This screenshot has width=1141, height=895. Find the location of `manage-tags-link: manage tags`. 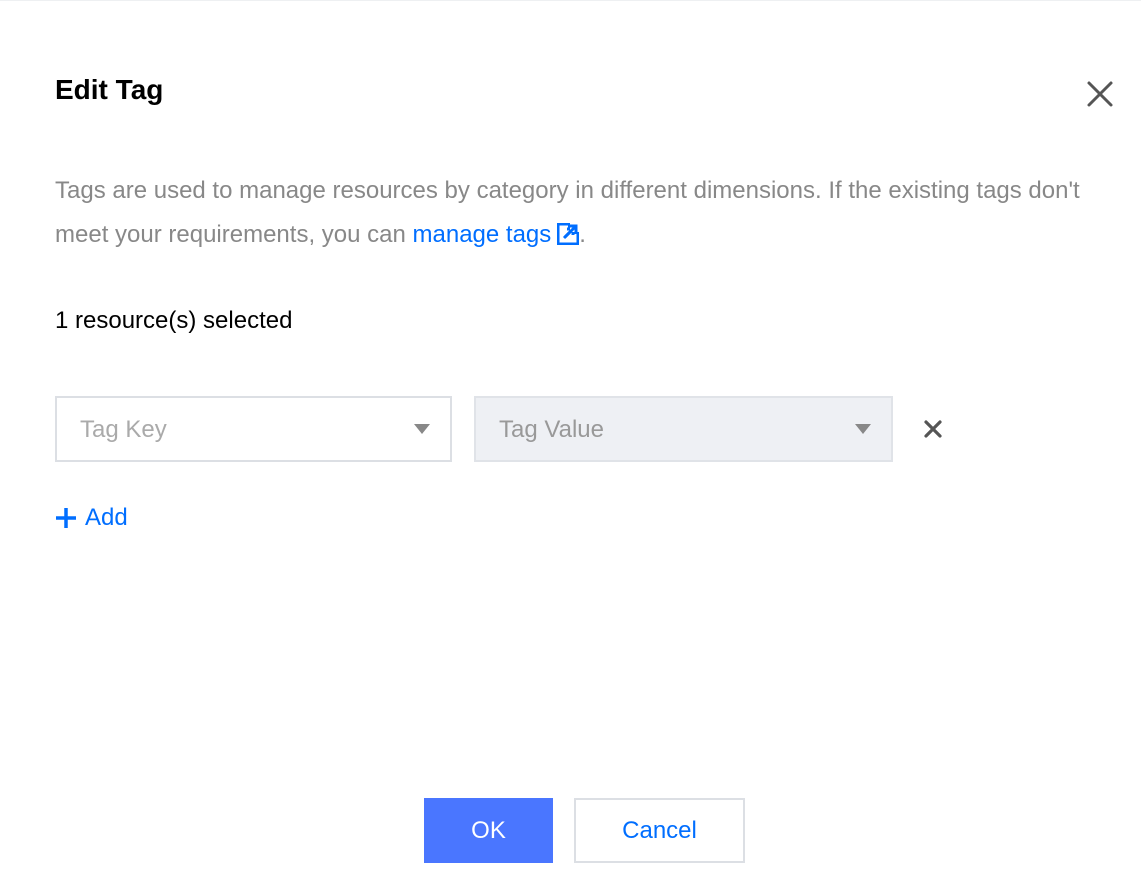

manage-tags-link: manage tags is located at coordinates (496, 234).